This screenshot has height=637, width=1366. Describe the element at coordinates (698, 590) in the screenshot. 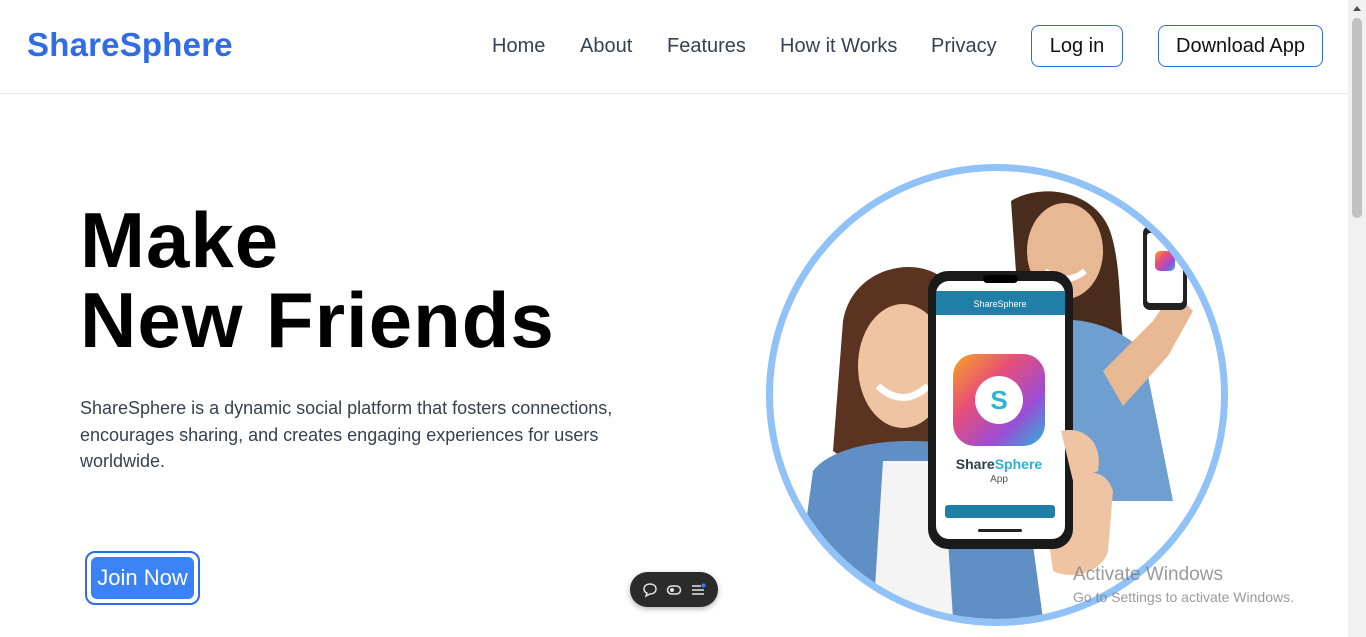

I see `menu-list-icon` at that location.